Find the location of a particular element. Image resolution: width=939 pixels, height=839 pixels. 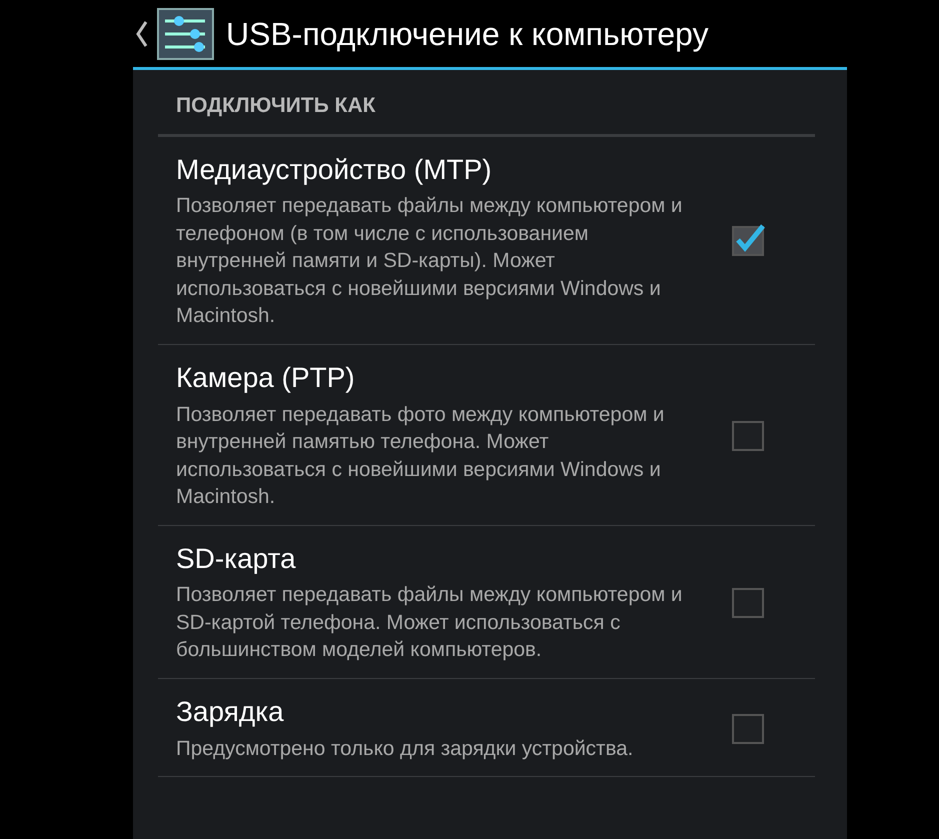

option-description: Позволяет передавать файлы между компьютером и SD-картой телефона. Может использоваться с большинством моделей компьютеров. is located at coordinates (430, 623).